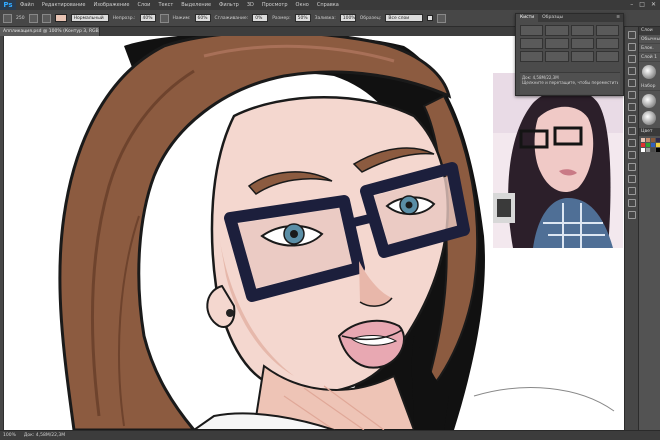  I want to click on panel-row: Слой 1, so click(649, 57).